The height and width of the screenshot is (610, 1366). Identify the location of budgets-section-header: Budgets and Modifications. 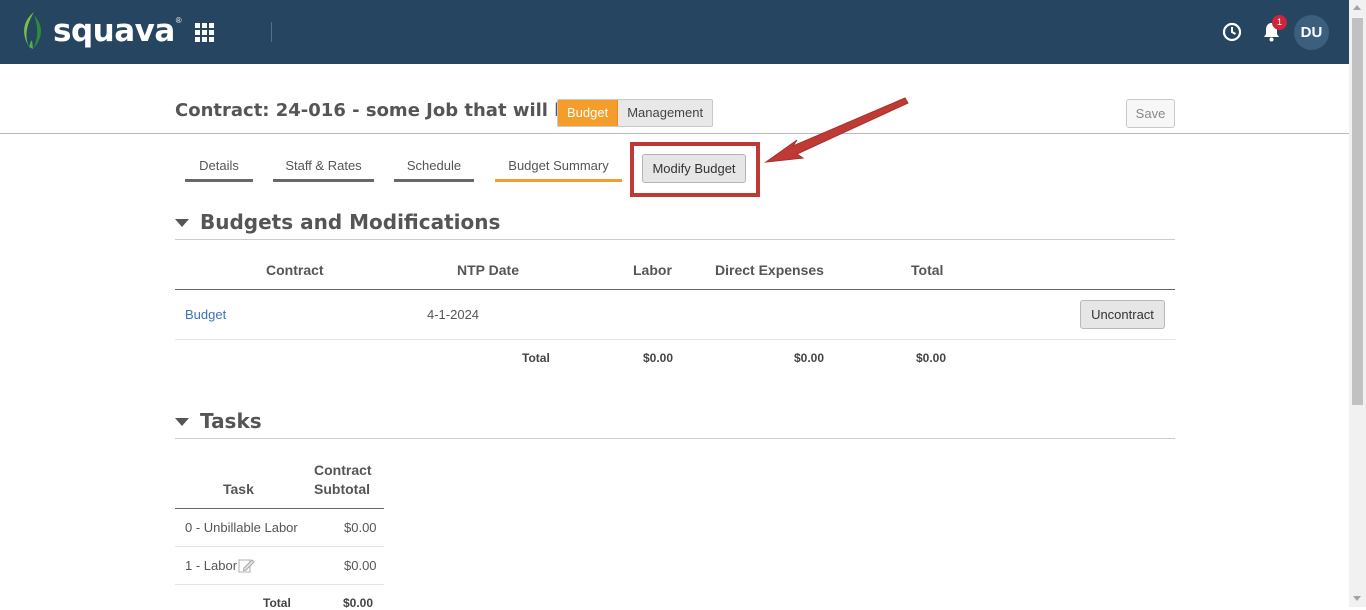
(675, 225).